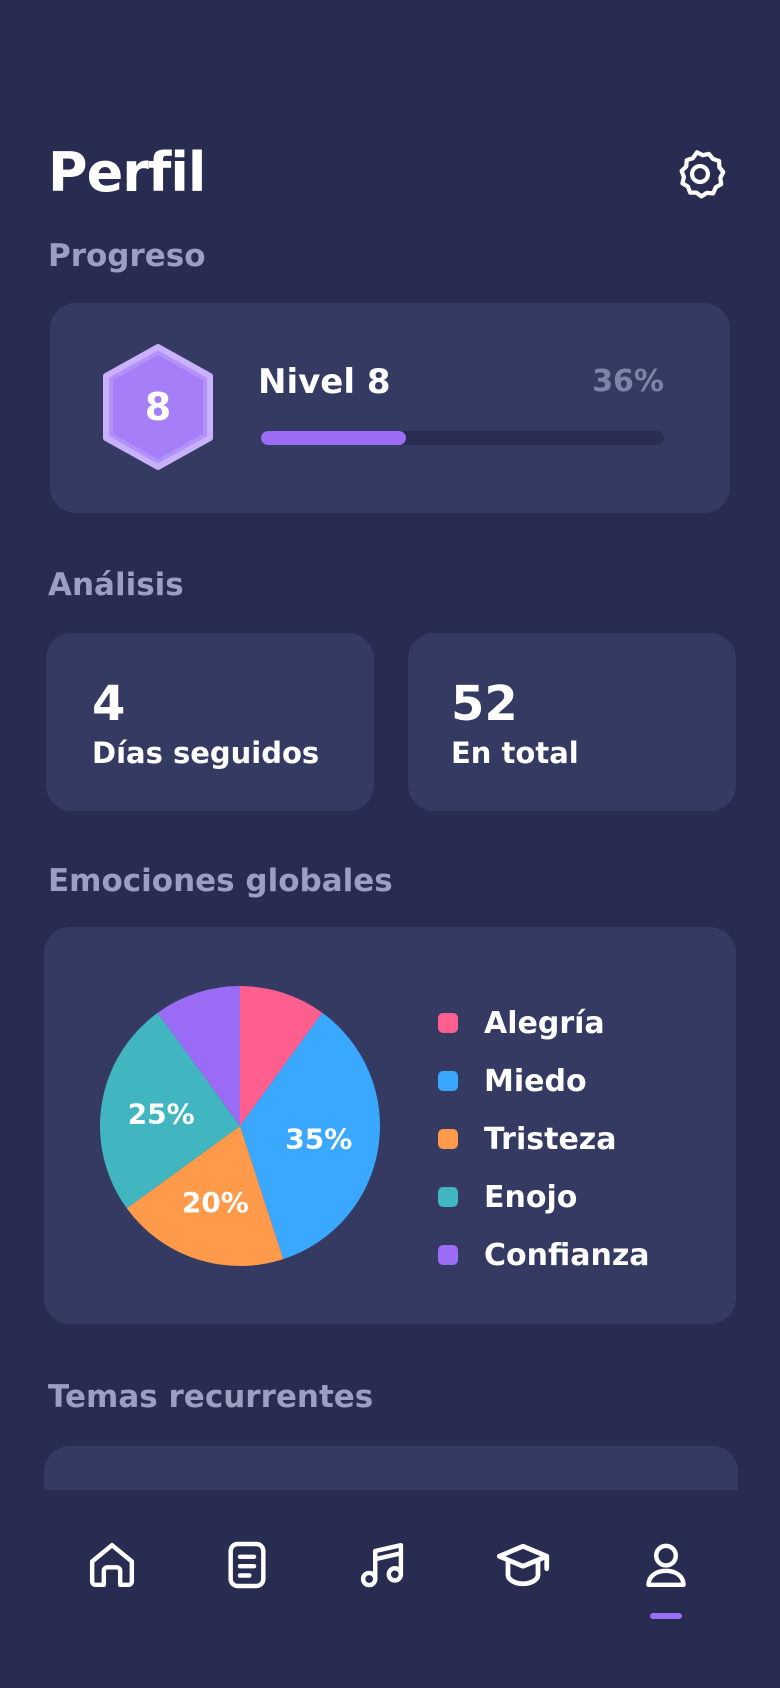 Image resolution: width=780 pixels, height=1688 pixels. I want to click on journal-icon, so click(247, 1565).